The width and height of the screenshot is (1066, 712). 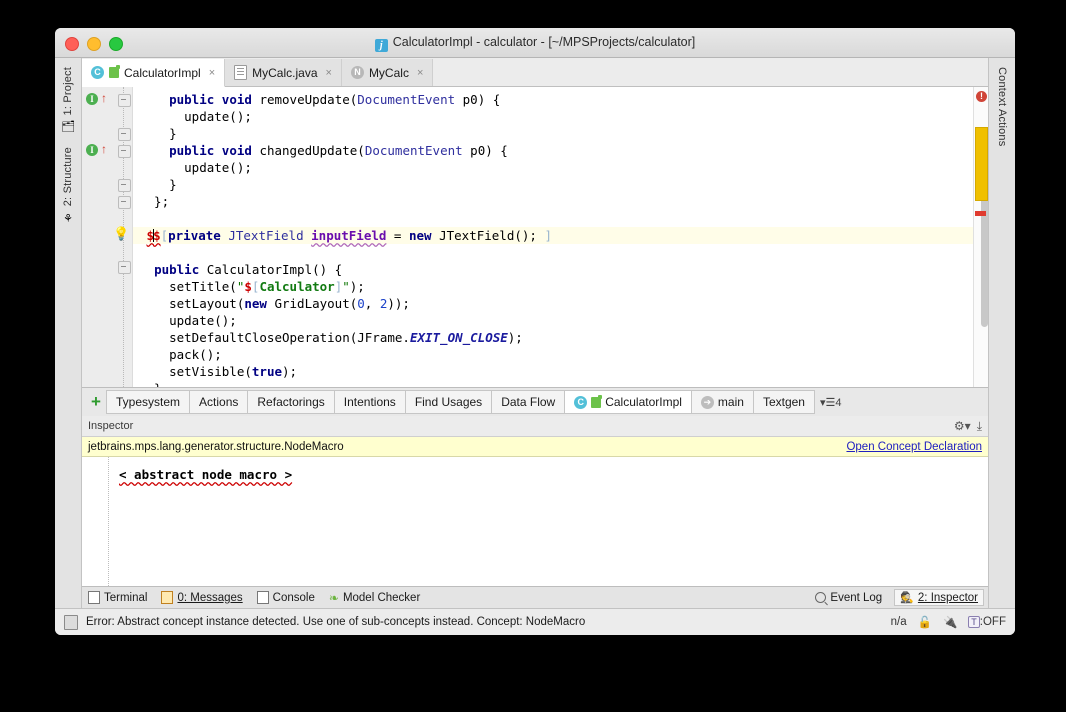 I want to click on tool-tab-find-usages: Find Usages, so click(x=449, y=402).